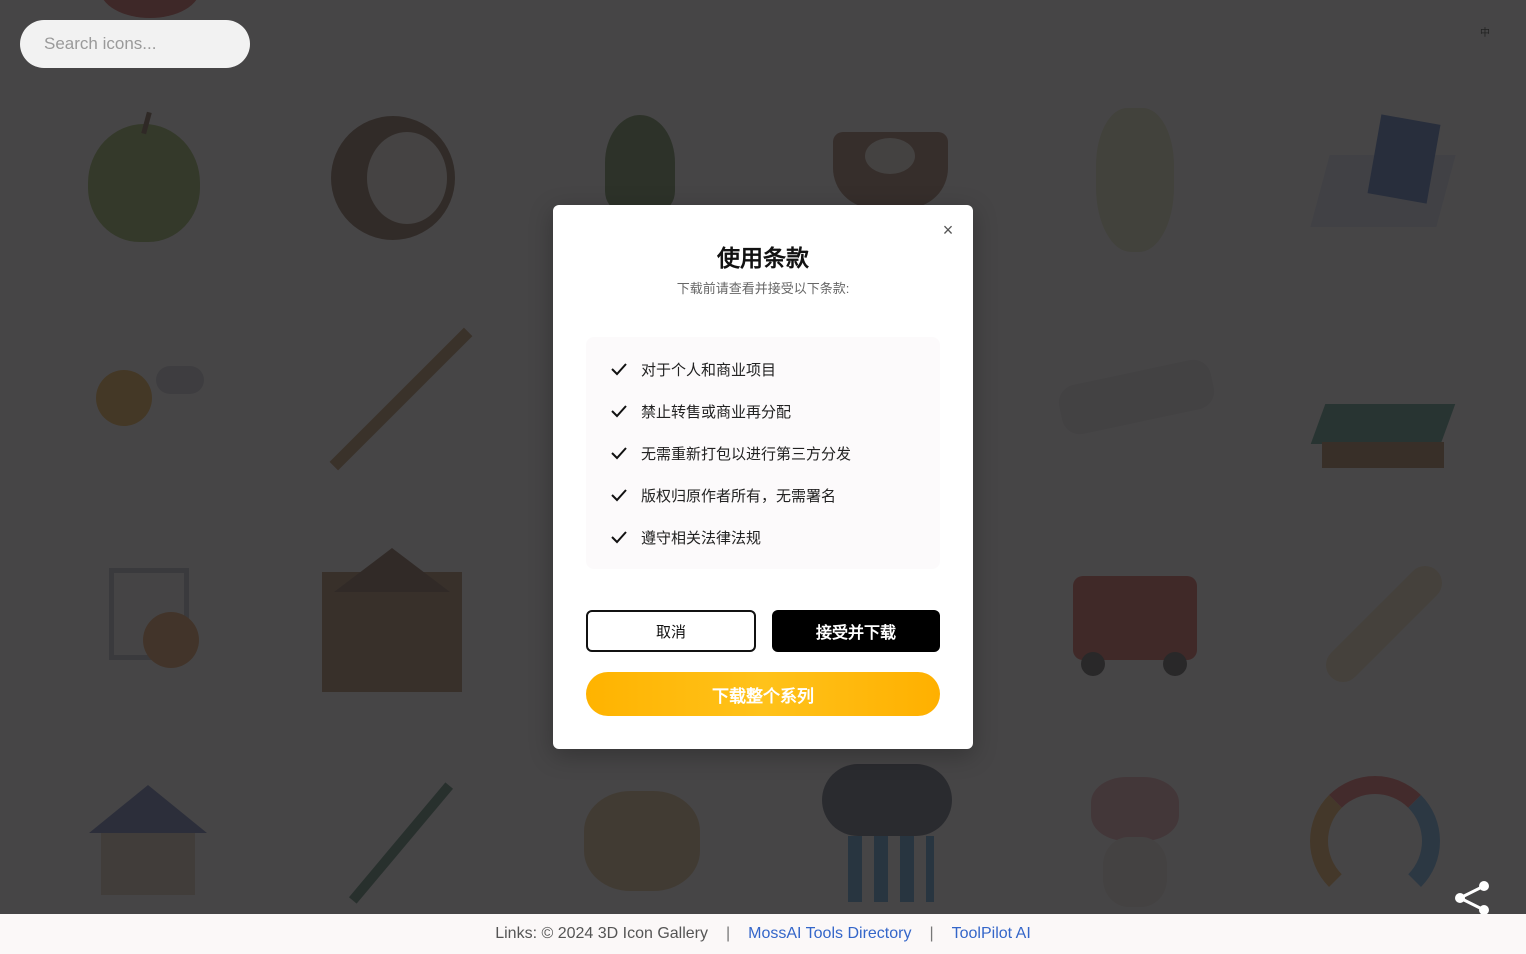  Describe the element at coordinates (763, 288) in the screenshot. I see `modal-subtitle: 下载前请查看并接受以下条款:` at that location.